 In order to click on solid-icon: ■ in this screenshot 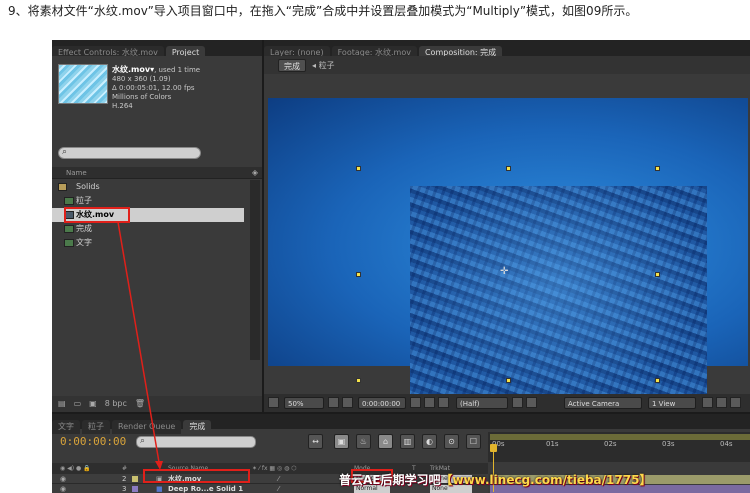, I will do `click(159, 489)`.